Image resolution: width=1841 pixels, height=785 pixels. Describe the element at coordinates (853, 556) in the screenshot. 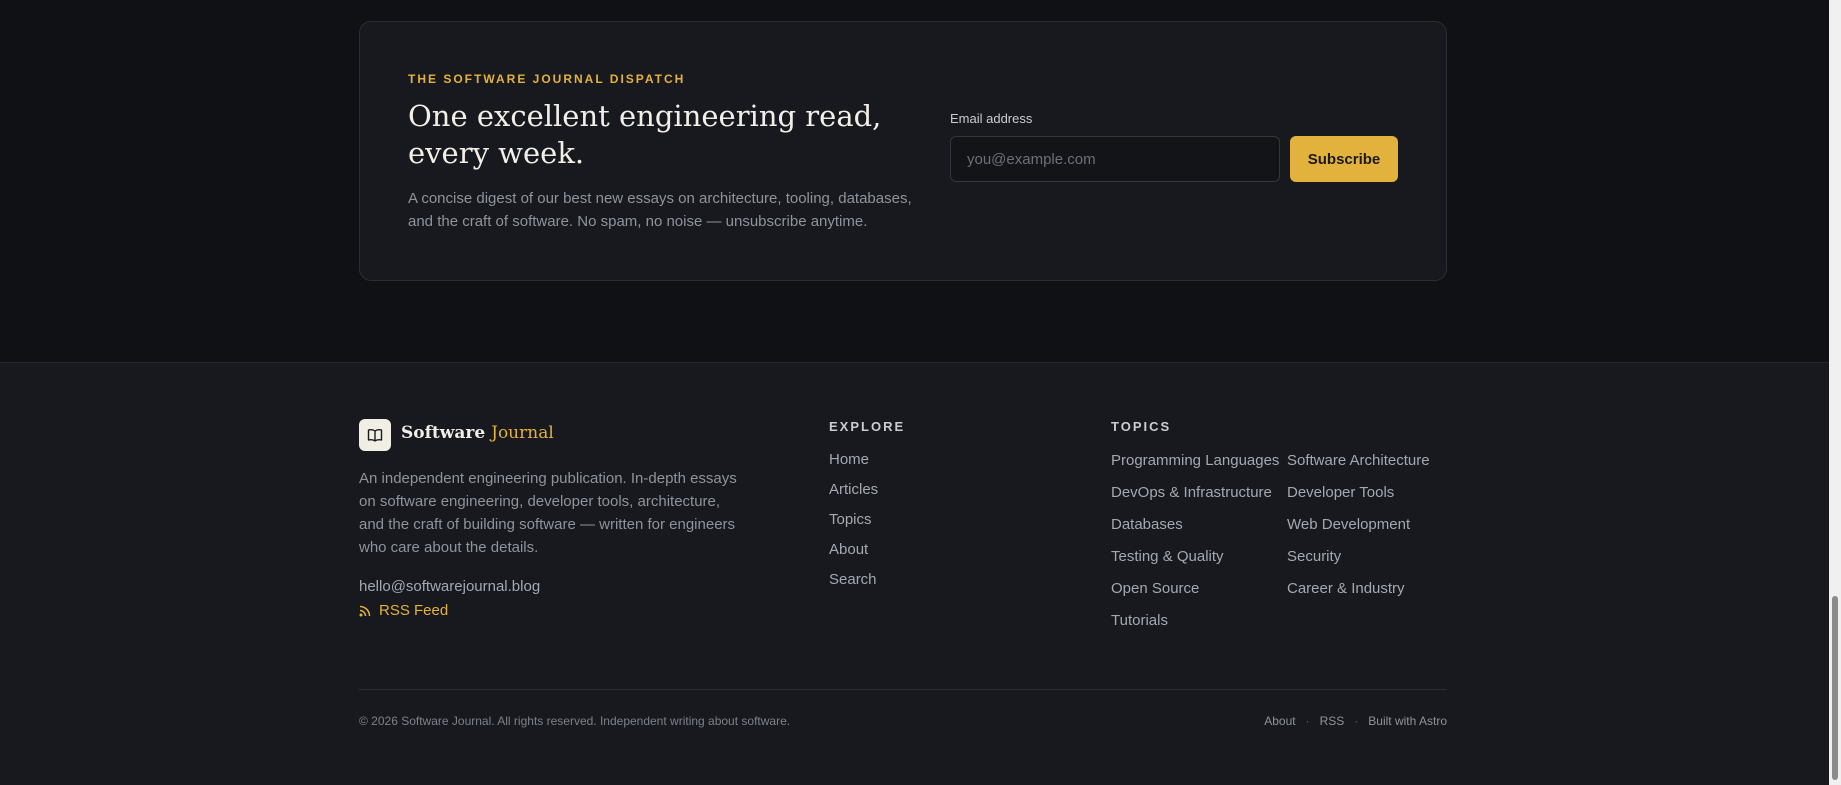

I see `explore-link-about: About` at that location.